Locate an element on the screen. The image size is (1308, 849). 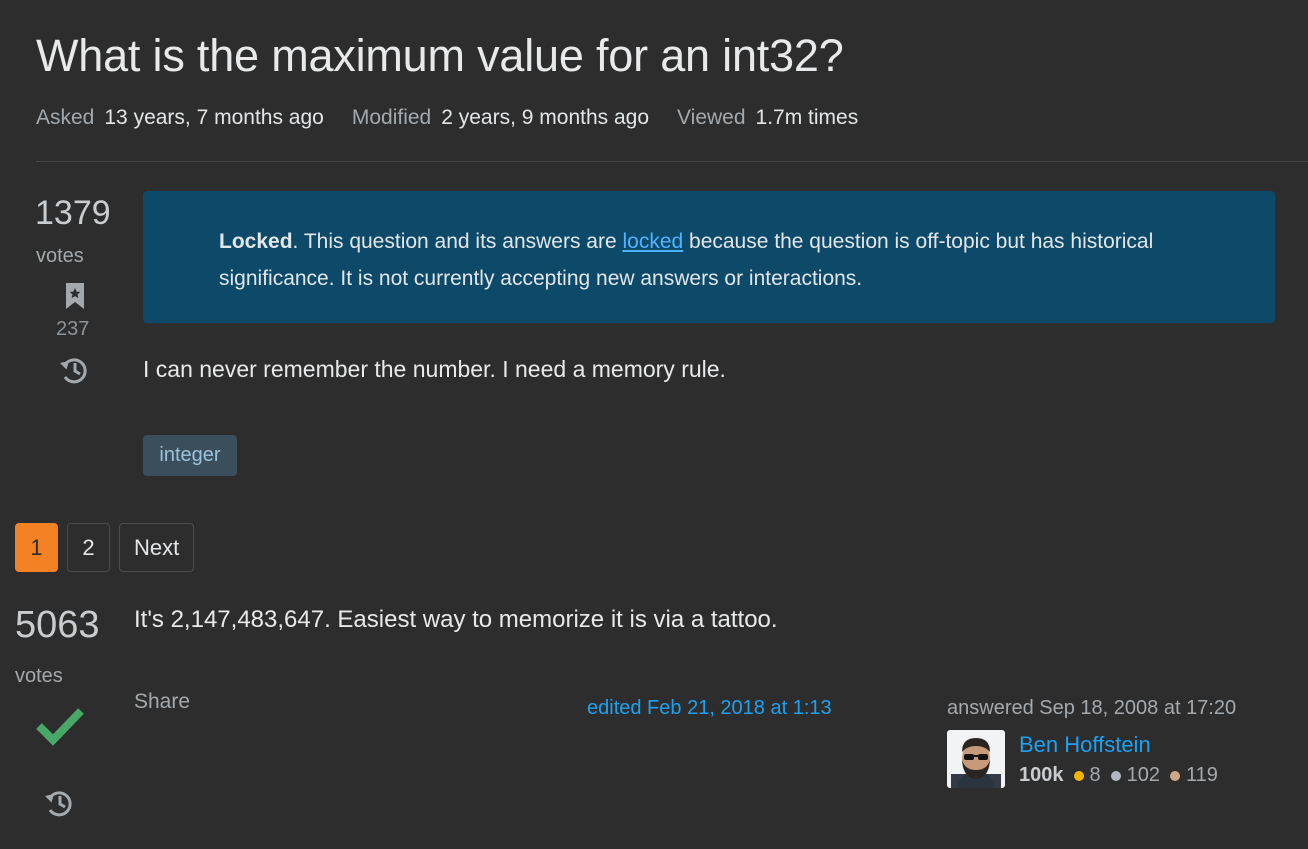
answered-timestamp: answered Sep 18, 2008 at 17:20 is located at coordinates (1092, 708).